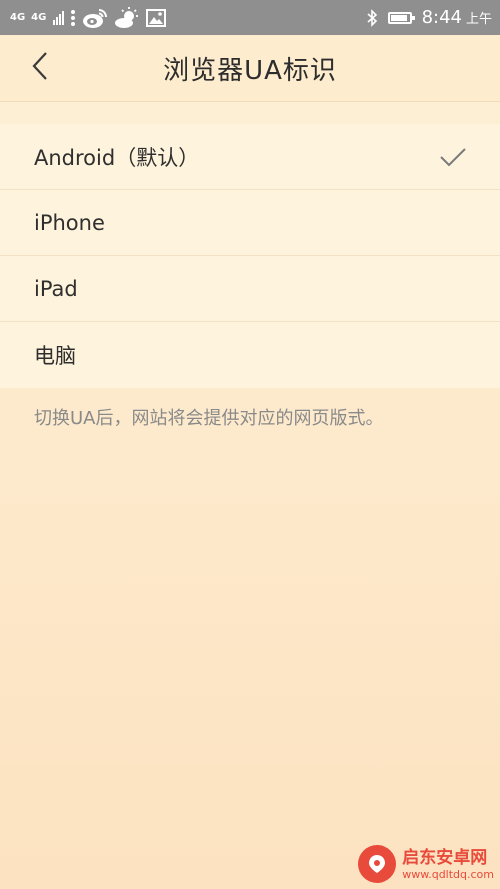 This screenshot has height=889, width=500. What do you see at coordinates (209, 418) in the screenshot?
I see `hint-text: 切换UA后，网站将会提供对应的网页版式。` at bounding box center [209, 418].